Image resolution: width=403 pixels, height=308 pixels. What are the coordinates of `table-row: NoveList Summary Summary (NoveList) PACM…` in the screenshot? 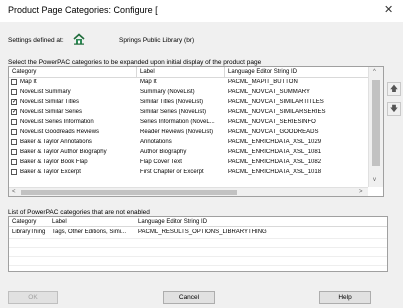 It's located at (196, 92).